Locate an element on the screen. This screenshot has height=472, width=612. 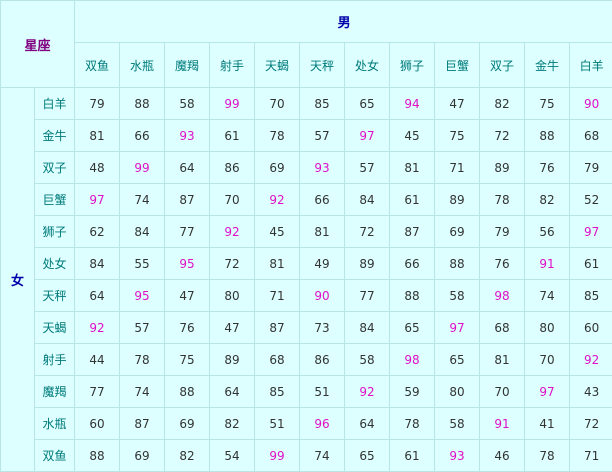
table-row: 天秤 64 95 47 80 71 90 77 88 58 98 74 85 is located at coordinates (306, 295).